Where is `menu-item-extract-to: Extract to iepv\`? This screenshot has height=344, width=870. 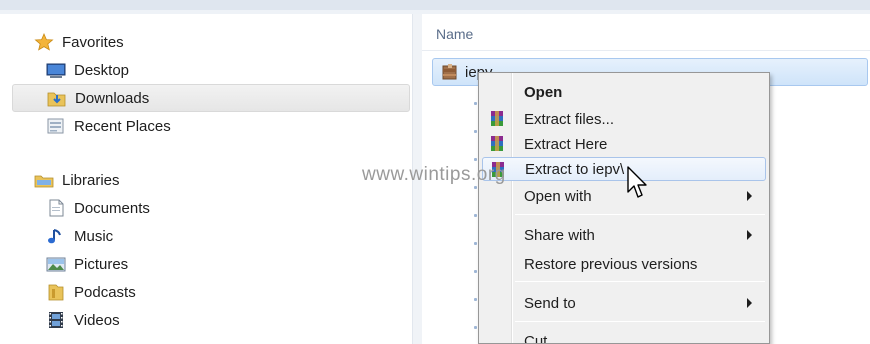
menu-item-extract-to: Extract to iepv\ is located at coordinates (624, 169).